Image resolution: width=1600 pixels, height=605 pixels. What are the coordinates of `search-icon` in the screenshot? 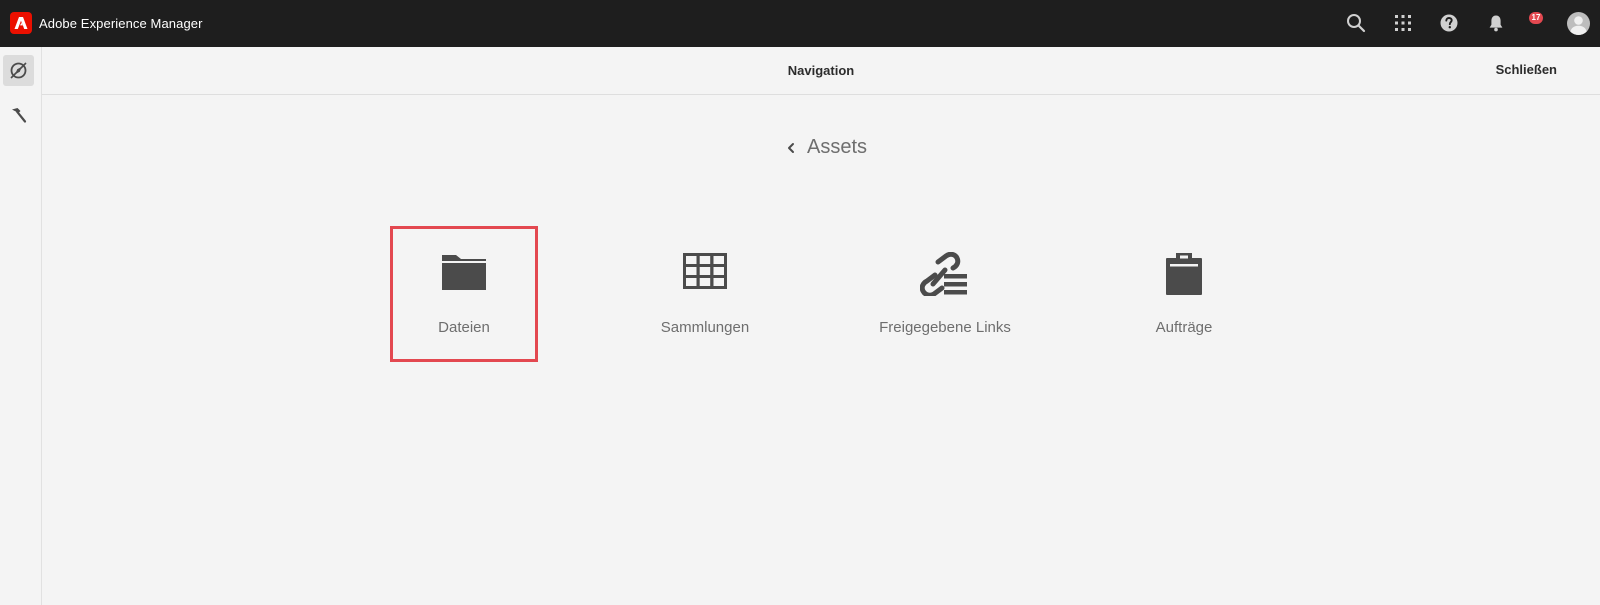 It's located at (1356, 23).